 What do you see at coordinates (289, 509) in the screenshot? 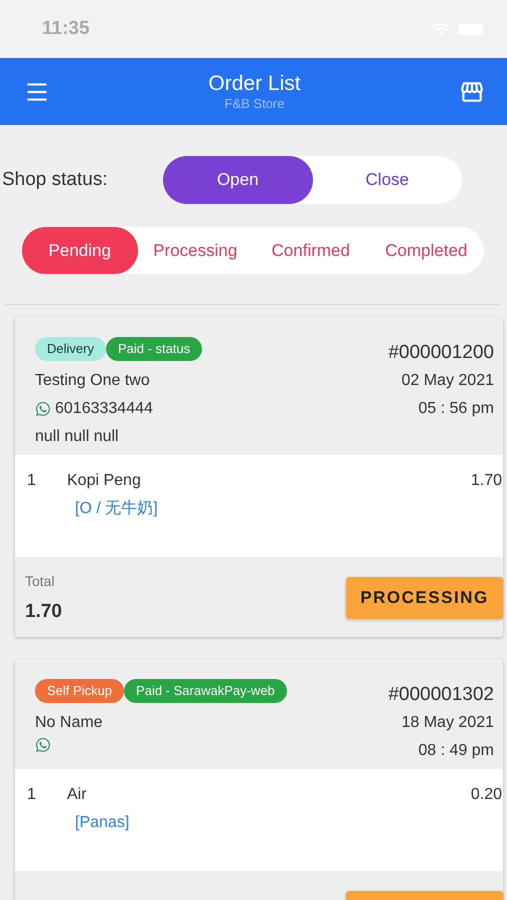
I see `item-options: [O / 无牛奶]` at bounding box center [289, 509].